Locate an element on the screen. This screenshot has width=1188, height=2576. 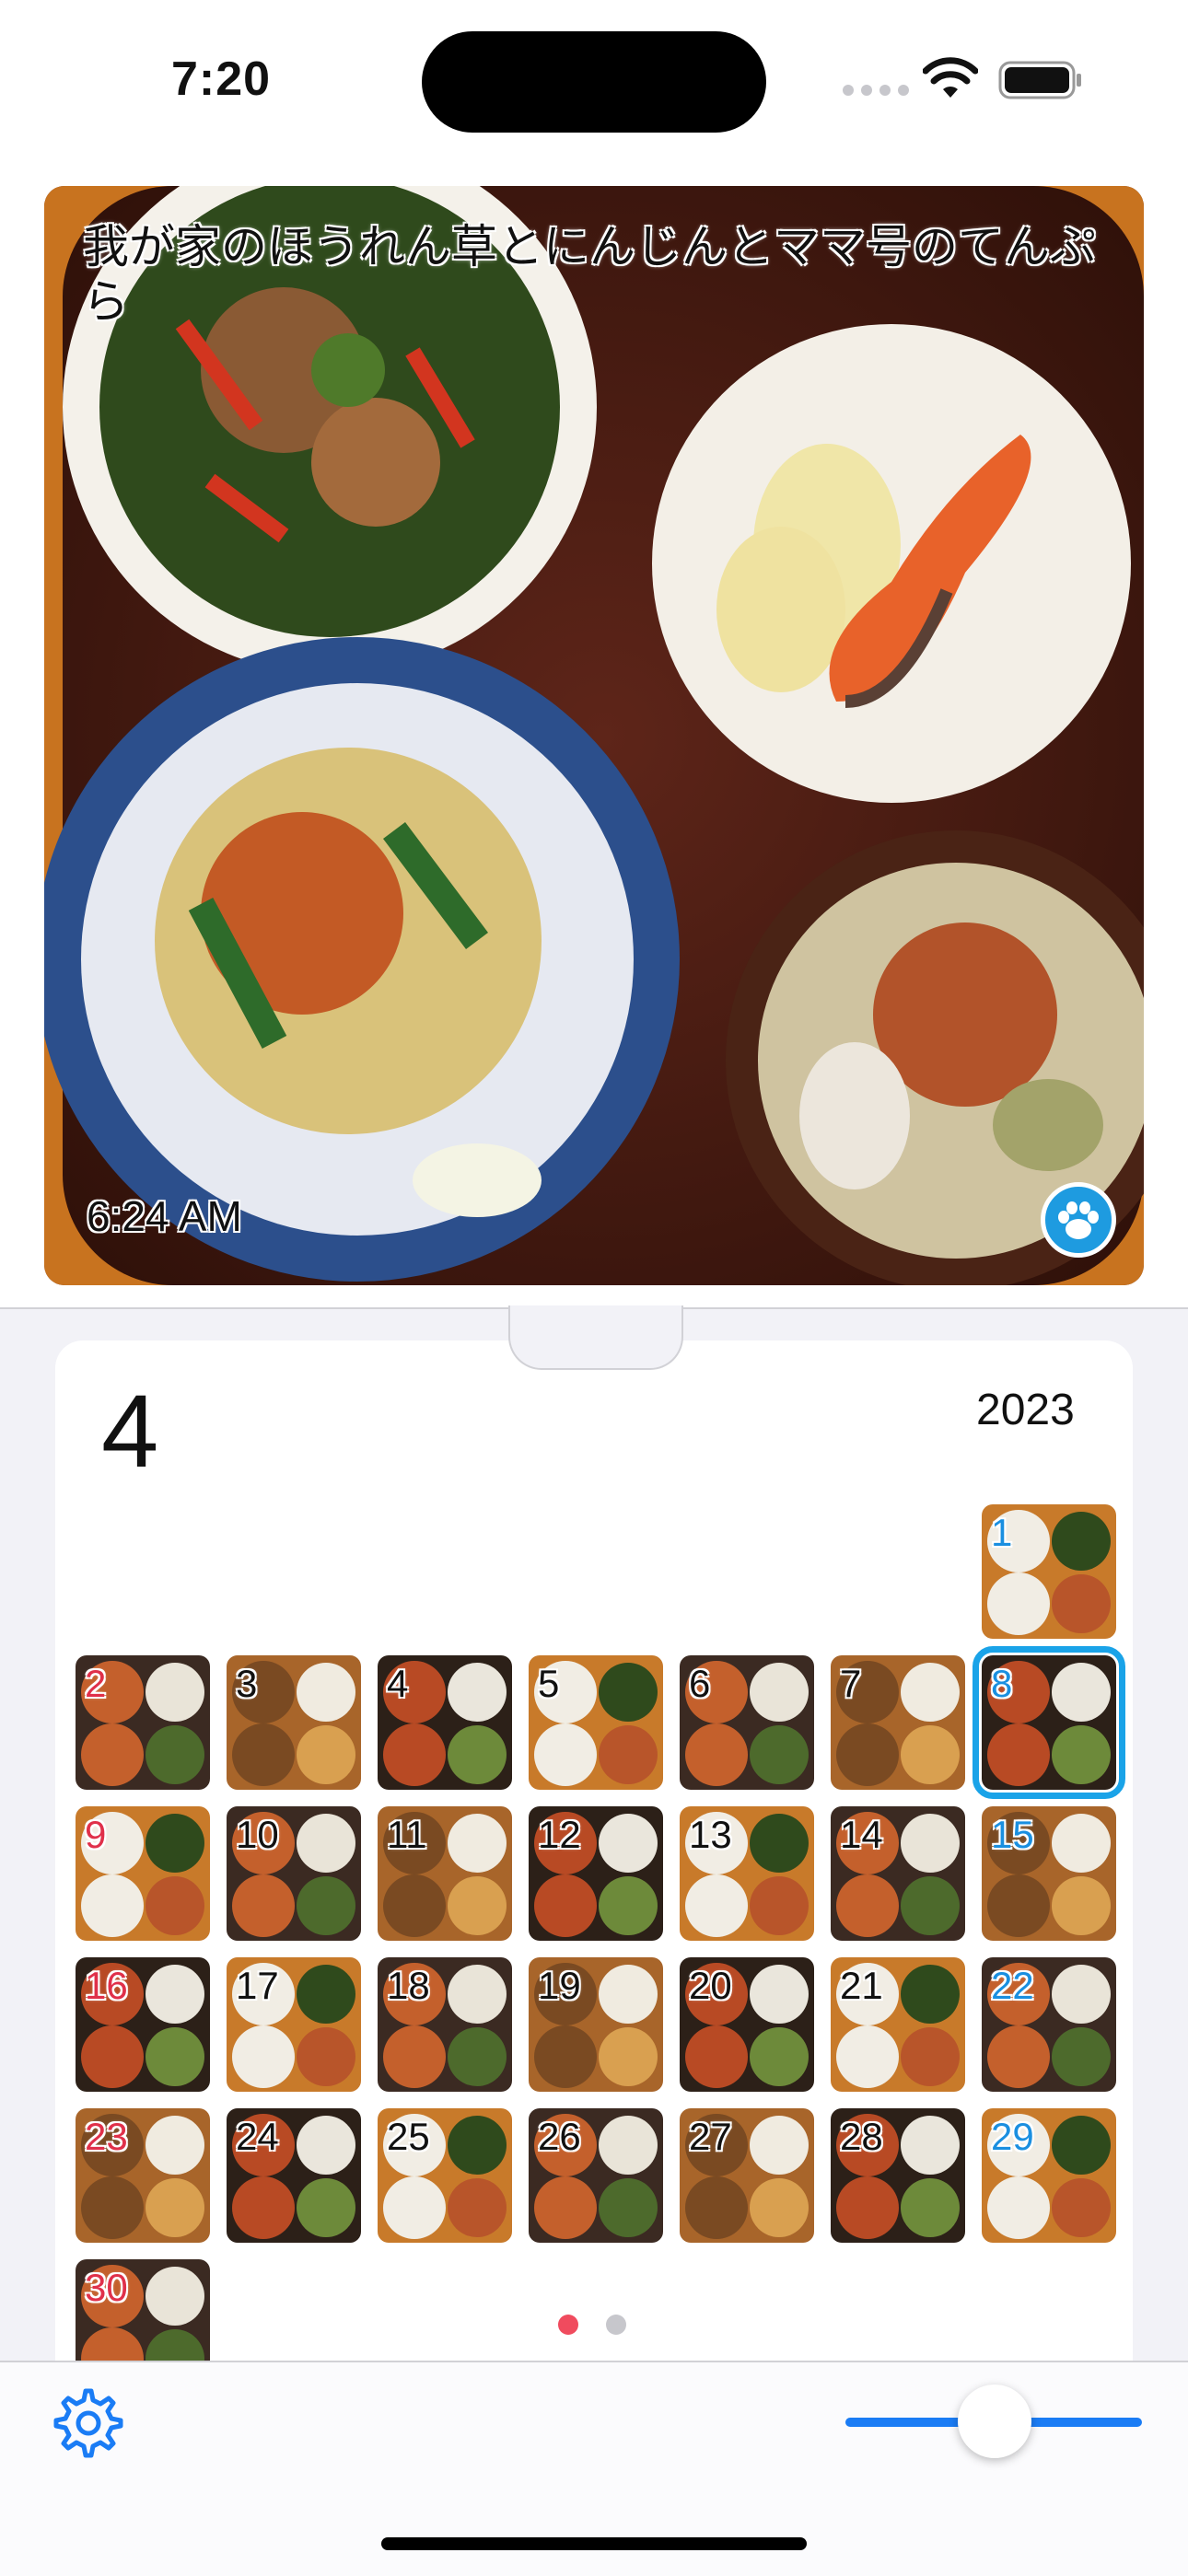
calendar-day-label: 12 is located at coordinates (559, 1834).